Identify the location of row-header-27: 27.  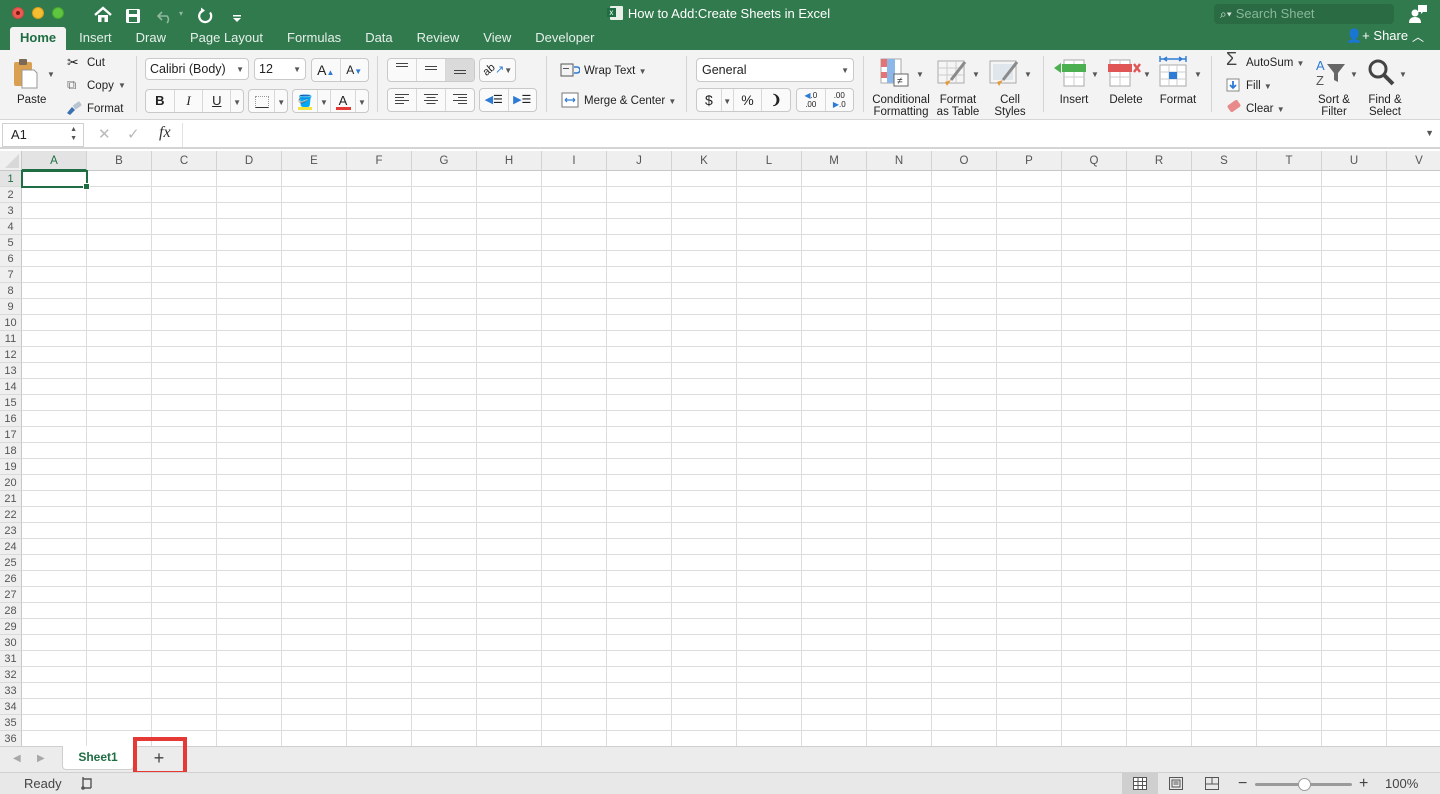
(11, 595).